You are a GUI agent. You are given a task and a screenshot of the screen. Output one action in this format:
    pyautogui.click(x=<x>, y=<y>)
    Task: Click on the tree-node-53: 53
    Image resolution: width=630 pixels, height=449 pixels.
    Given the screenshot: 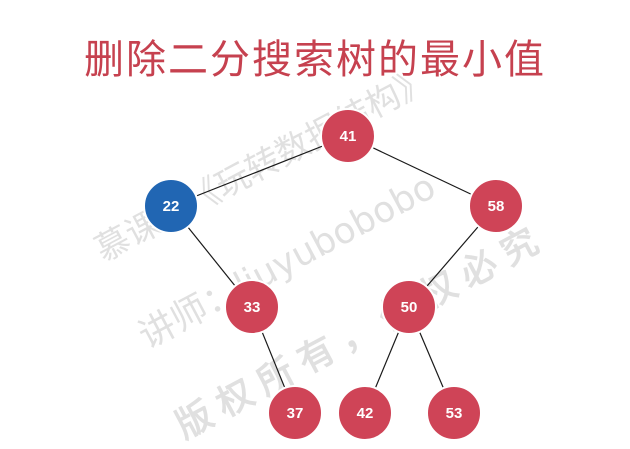 What is the action you would take?
    pyautogui.click(x=454, y=413)
    